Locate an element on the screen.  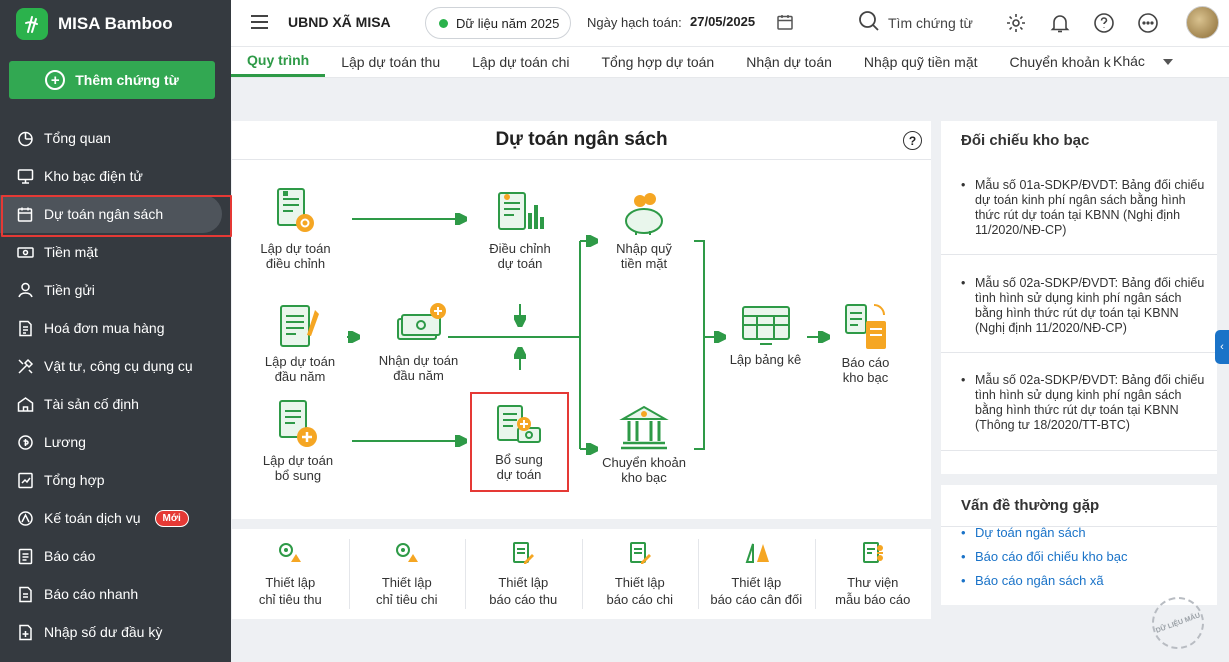
sidebar-item-overview: Tổng quan is located at coordinates (115, 138).